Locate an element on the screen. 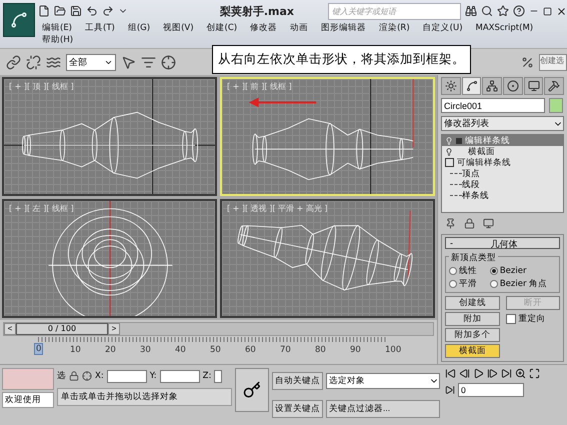  modifier-stack-item: 可编辑样条线 is located at coordinates (502, 162).